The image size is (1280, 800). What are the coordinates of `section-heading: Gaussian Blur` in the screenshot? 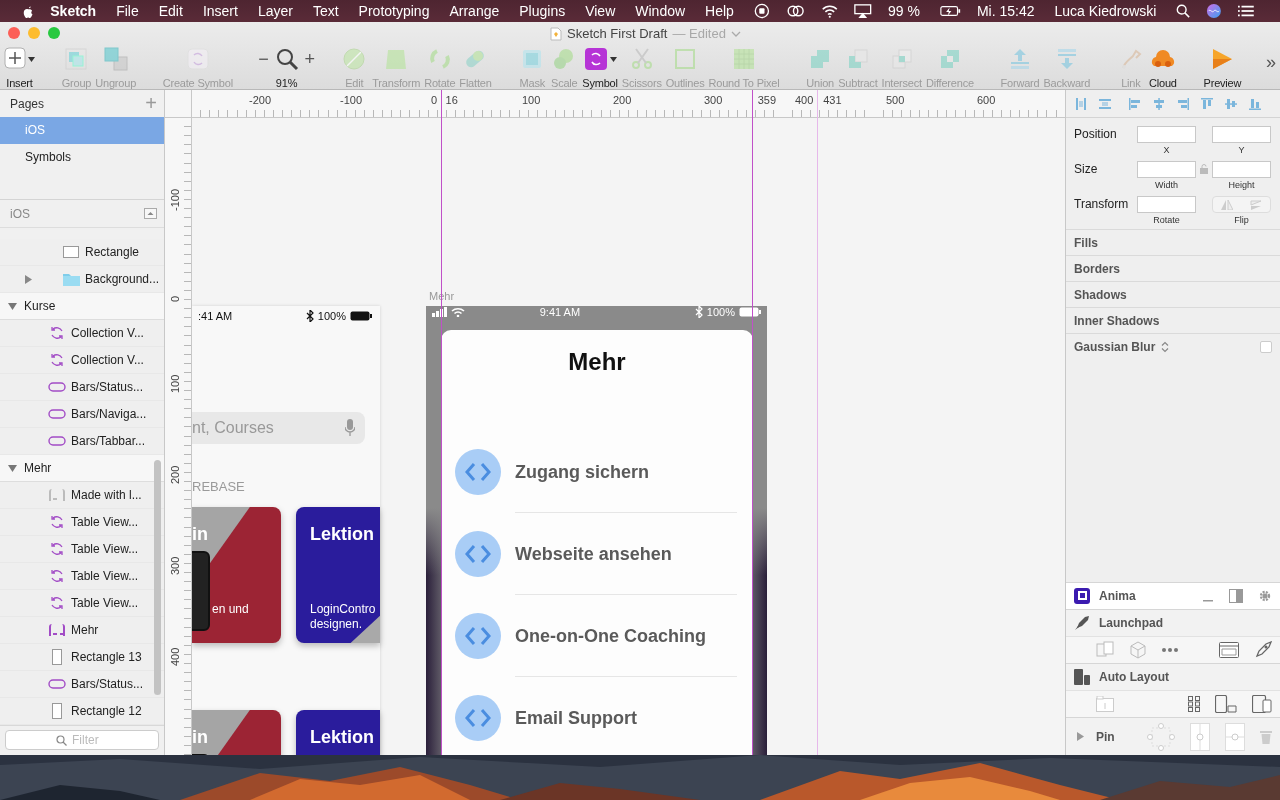 It's located at (1115, 346).